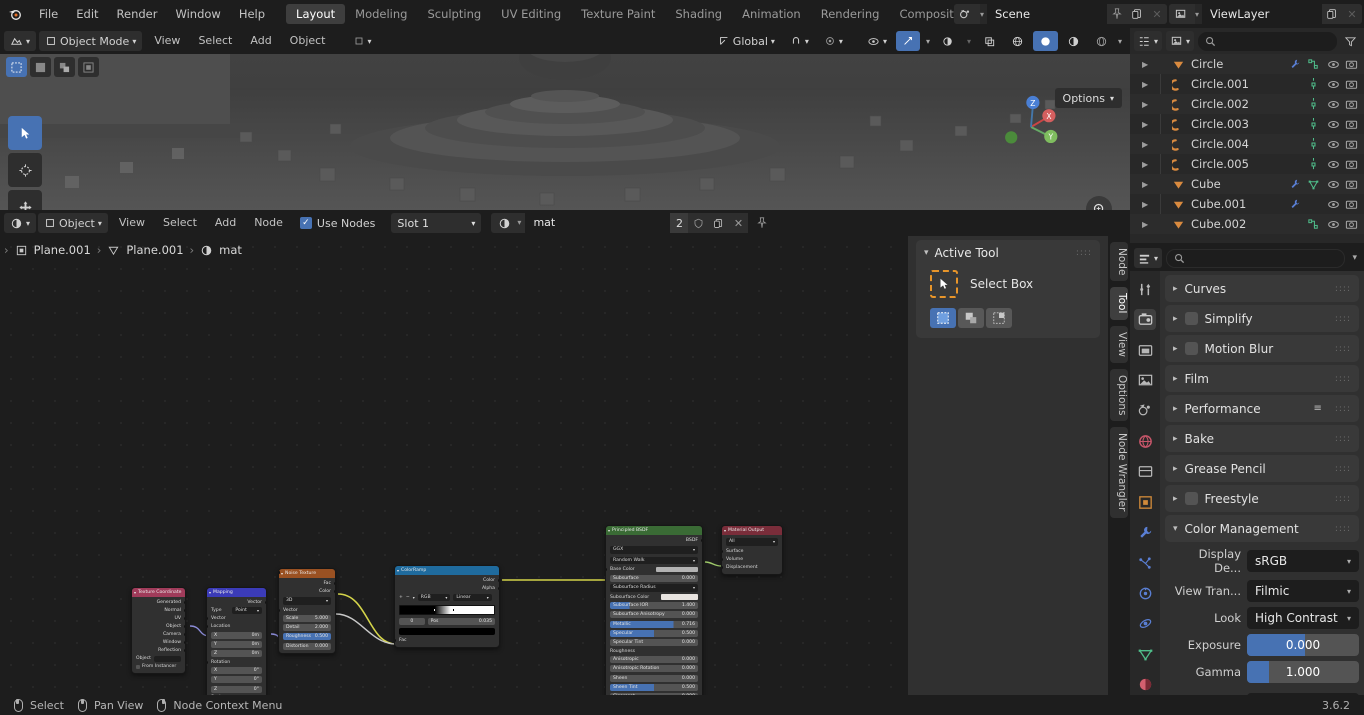 This screenshot has width=1364, height=715. I want to click on tab-object, so click(1145, 502).